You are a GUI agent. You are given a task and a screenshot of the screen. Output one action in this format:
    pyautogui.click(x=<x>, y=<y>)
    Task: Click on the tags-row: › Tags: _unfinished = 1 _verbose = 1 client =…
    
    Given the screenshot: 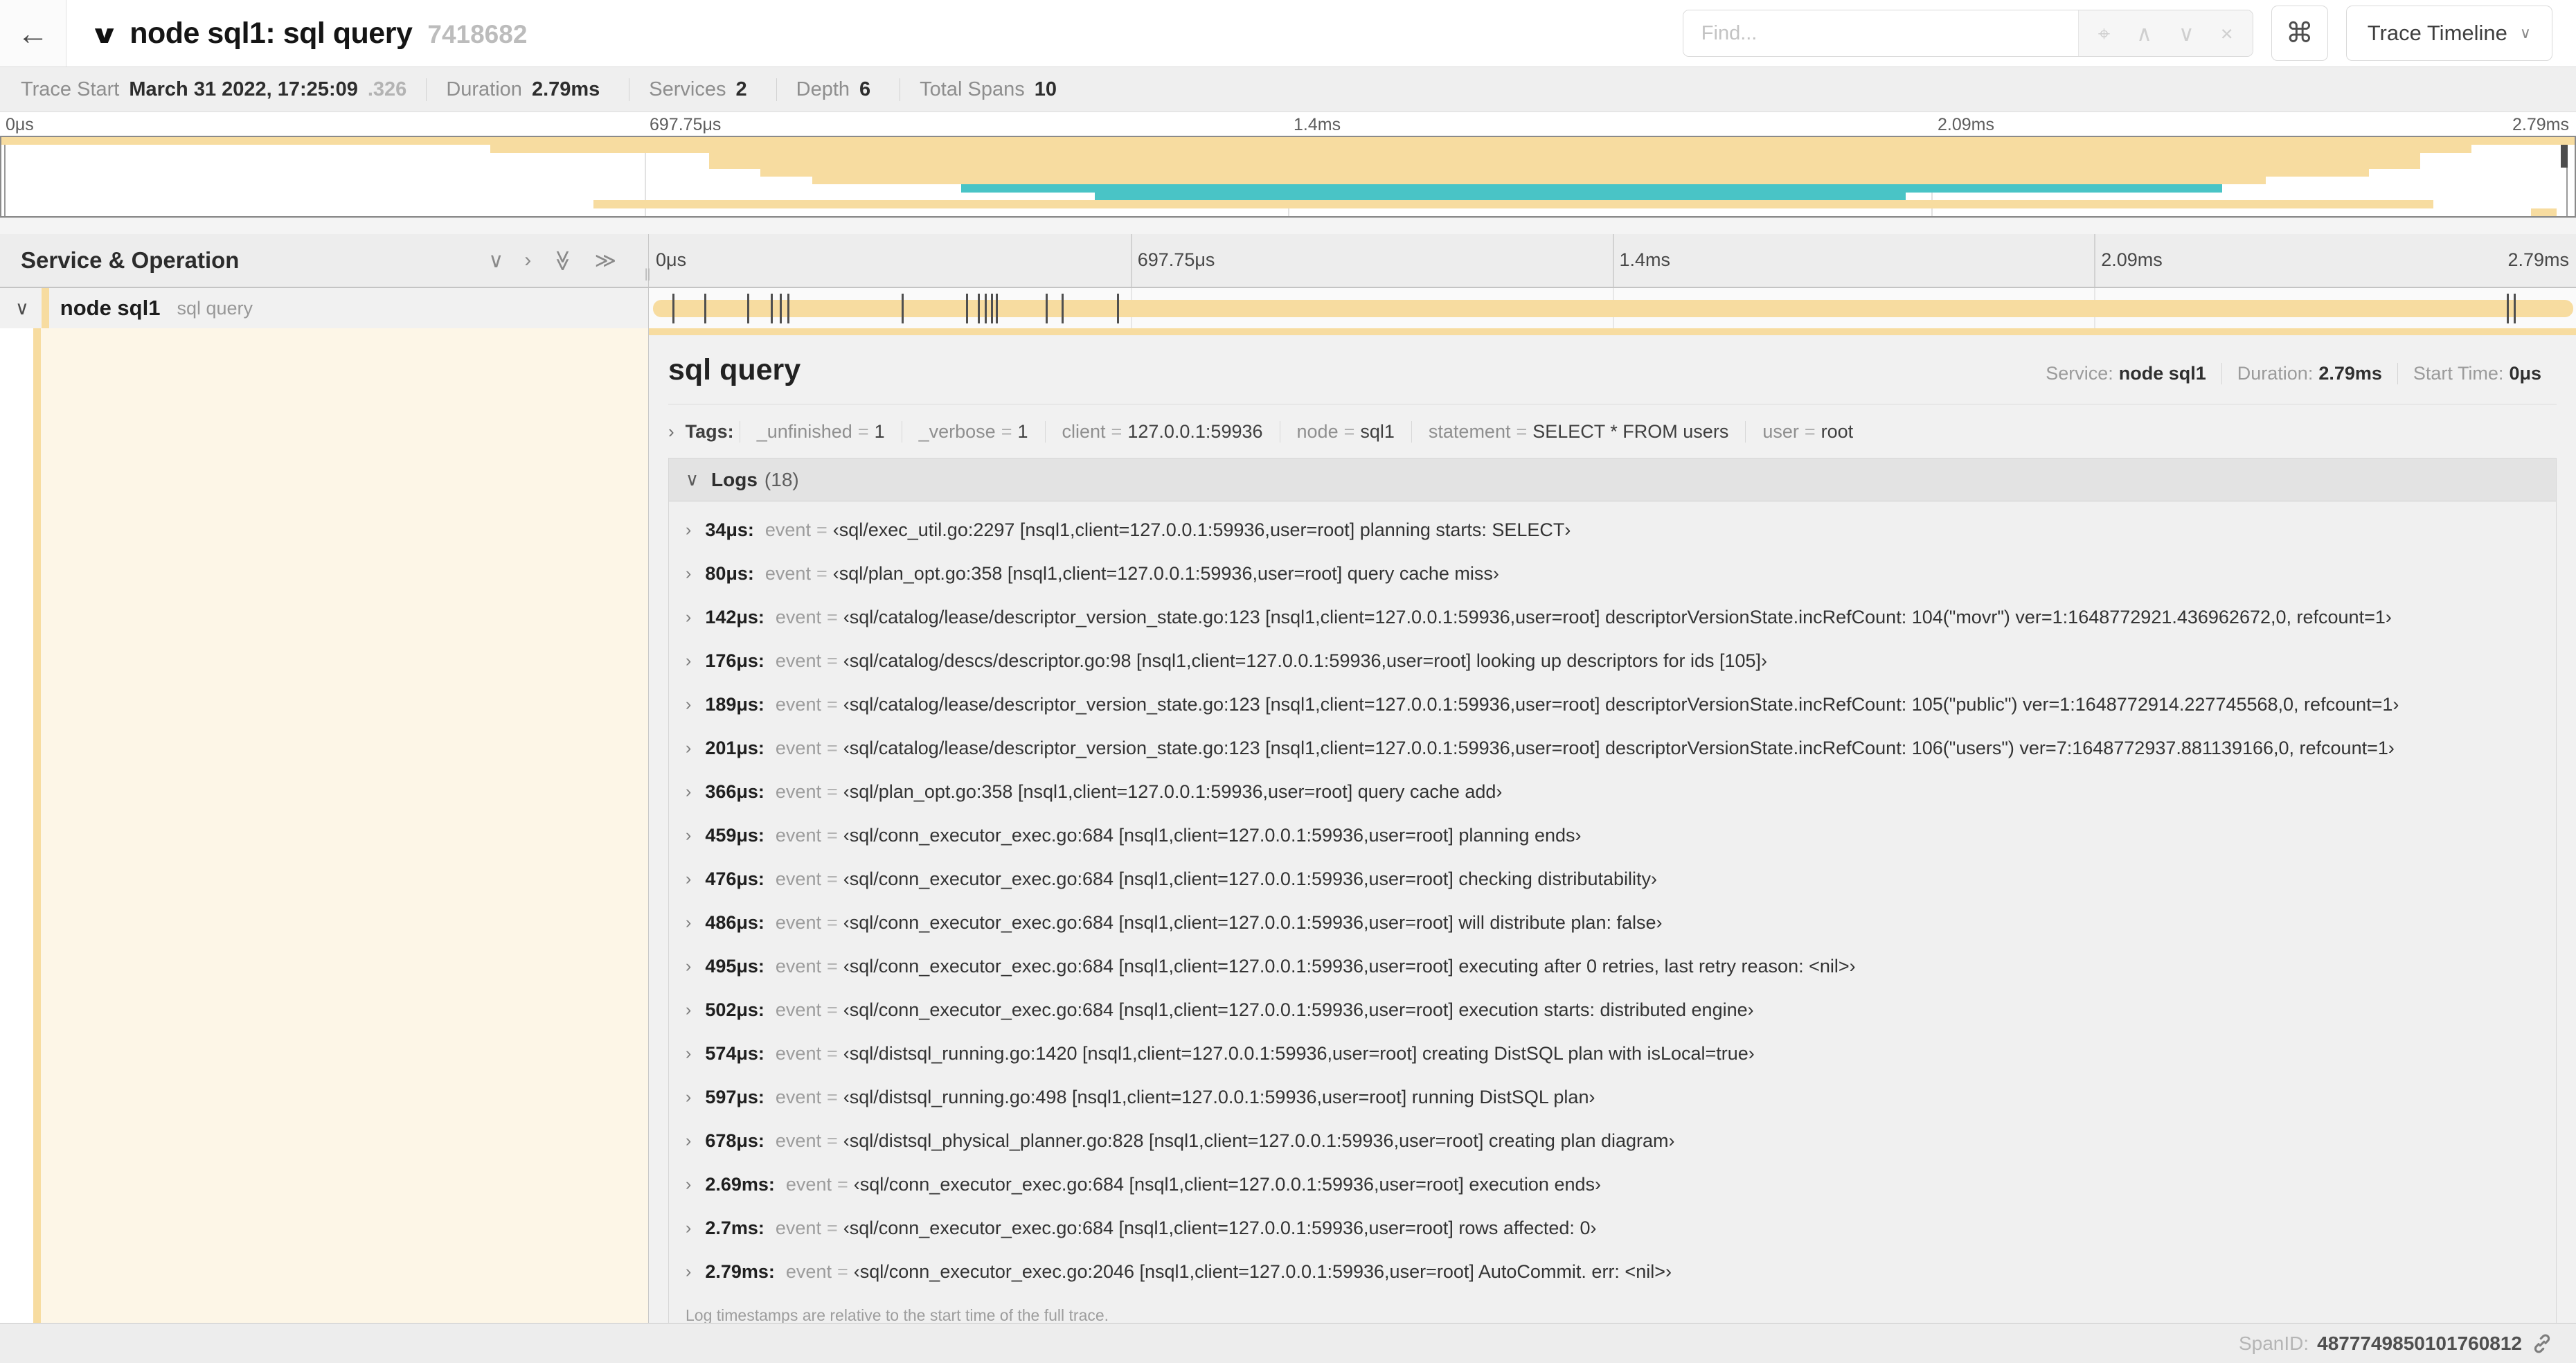 What is the action you would take?
    pyautogui.click(x=1612, y=432)
    